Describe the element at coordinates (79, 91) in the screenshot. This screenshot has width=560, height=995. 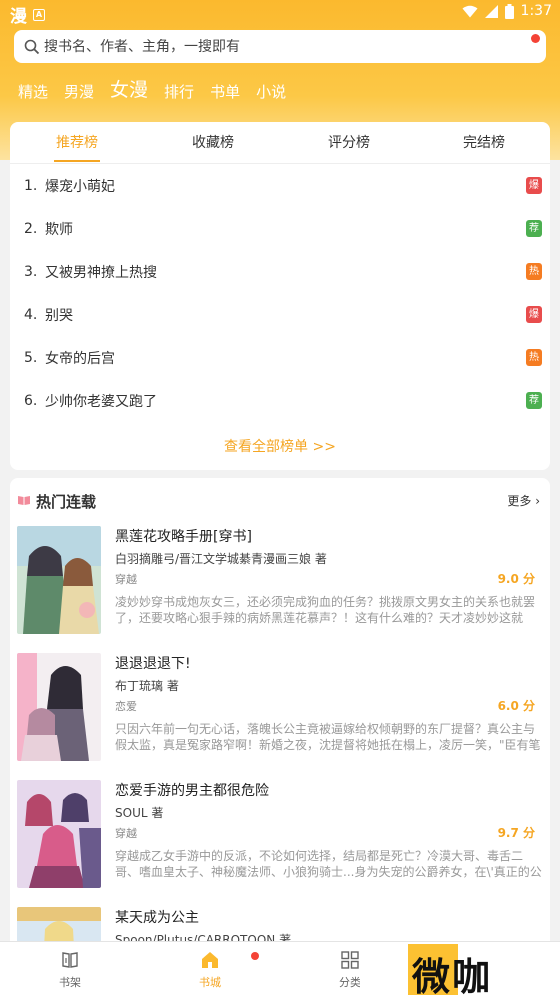
I see `tab-male-comics: 男漫` at that location.